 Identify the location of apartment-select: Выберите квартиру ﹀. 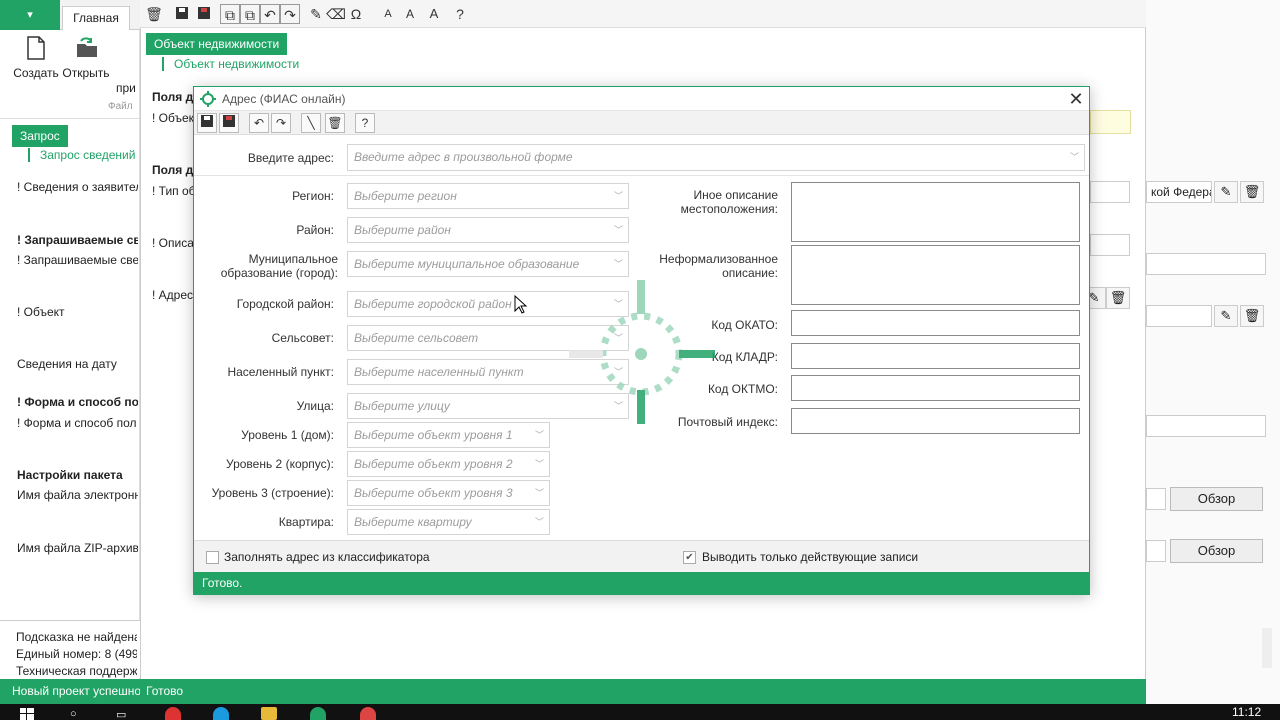
(448, 522).